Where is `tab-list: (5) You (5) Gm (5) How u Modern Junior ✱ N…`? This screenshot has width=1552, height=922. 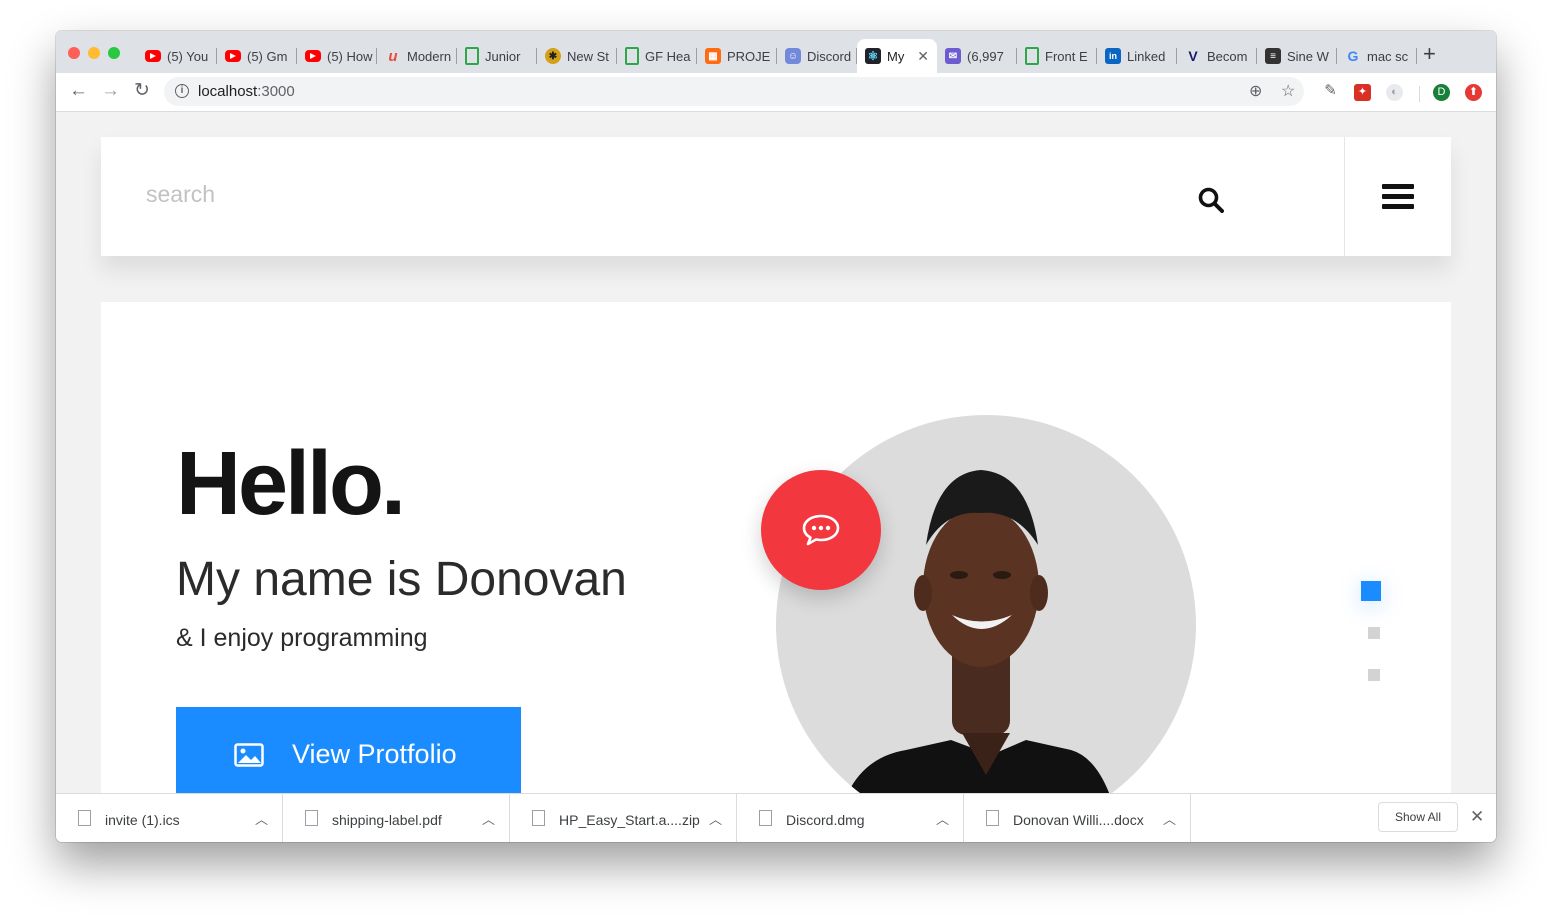 tab-list: (5) You (5) Gm (5) How u Modern Junior ✱ N… is located at coordinates (777, 56).